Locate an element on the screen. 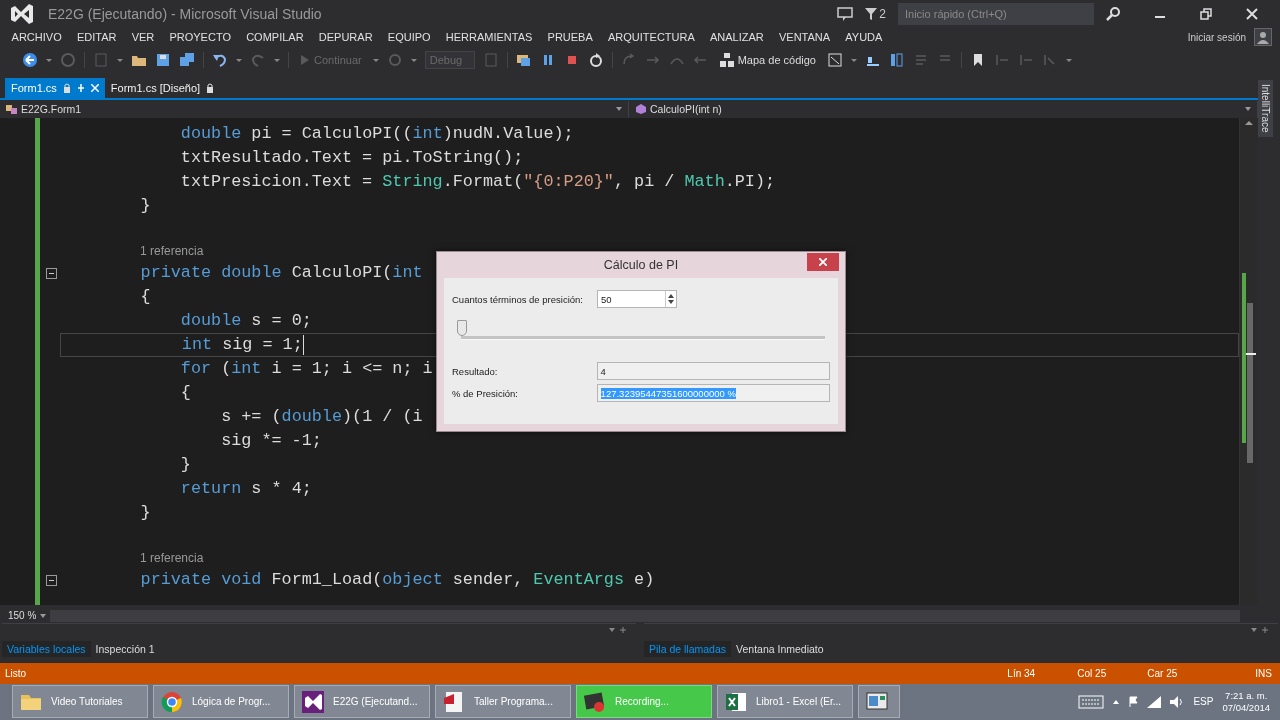 The width and height of the screenshot is (1280, 720). code-line: private double CalculoPI(int is located at coordinates (281, 273).